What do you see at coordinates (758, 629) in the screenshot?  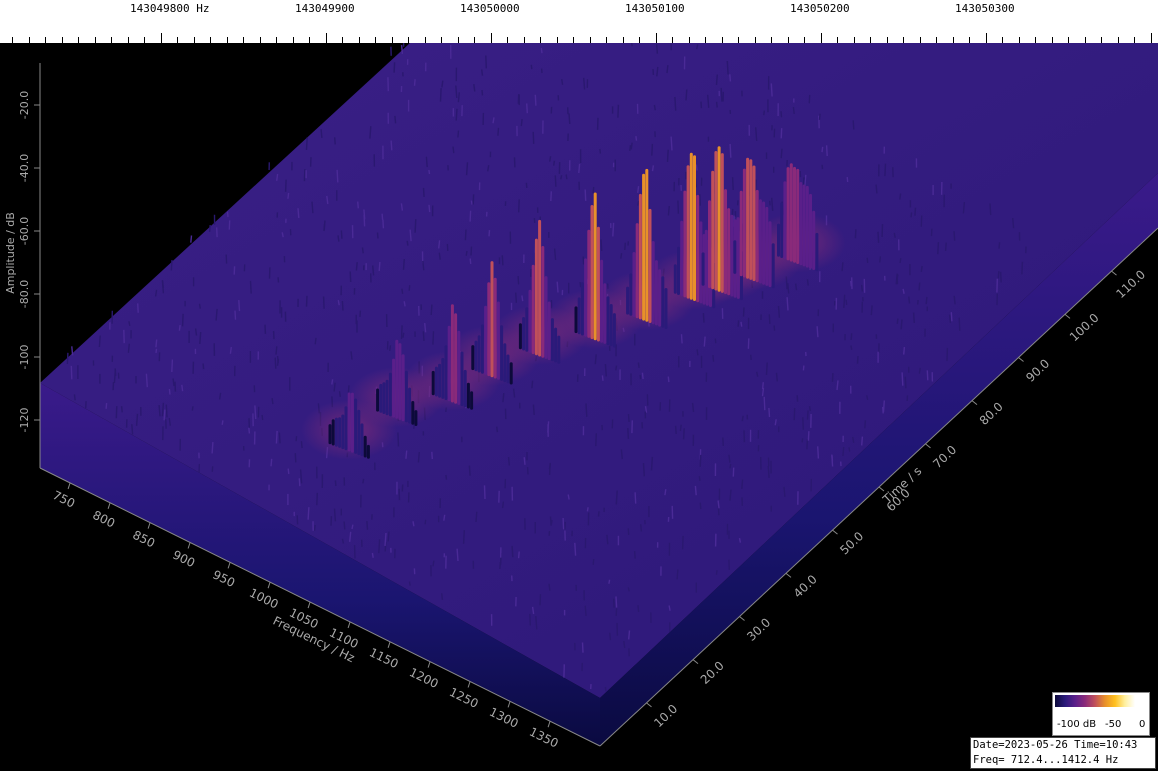 I see `y-tick-label: 30.0` at bounding box center [758, 629].